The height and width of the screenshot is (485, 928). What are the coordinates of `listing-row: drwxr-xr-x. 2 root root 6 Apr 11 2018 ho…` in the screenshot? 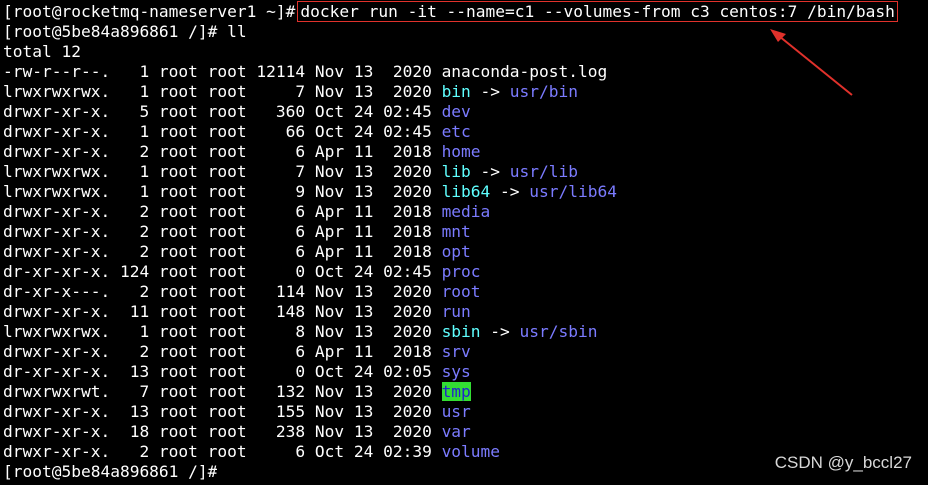 It's located at (465, 152).